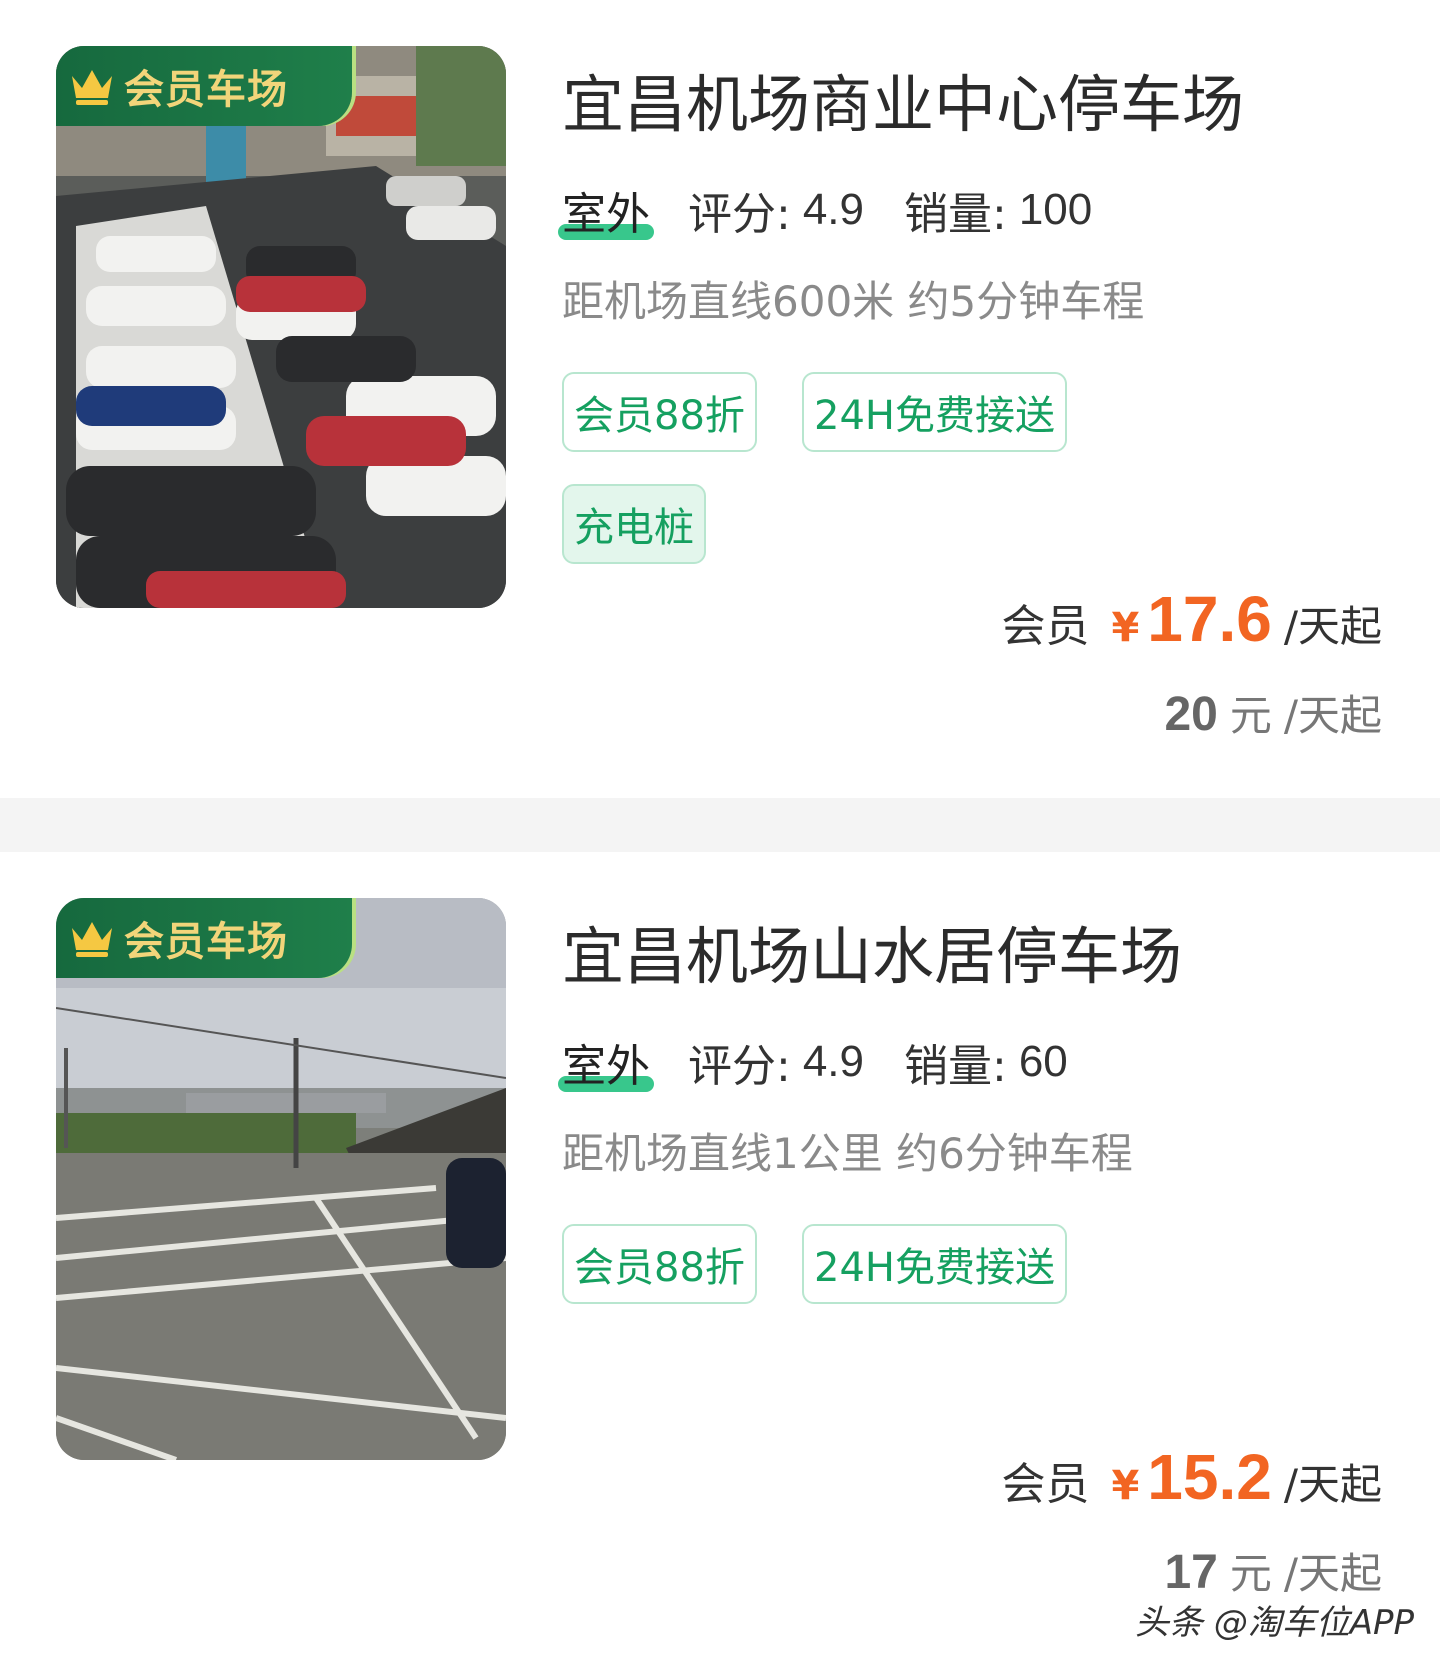 The image size is (1440, 1678). I want to click on member-price: 会员 ¥ 17.6 /天起, so click(1191, 619).